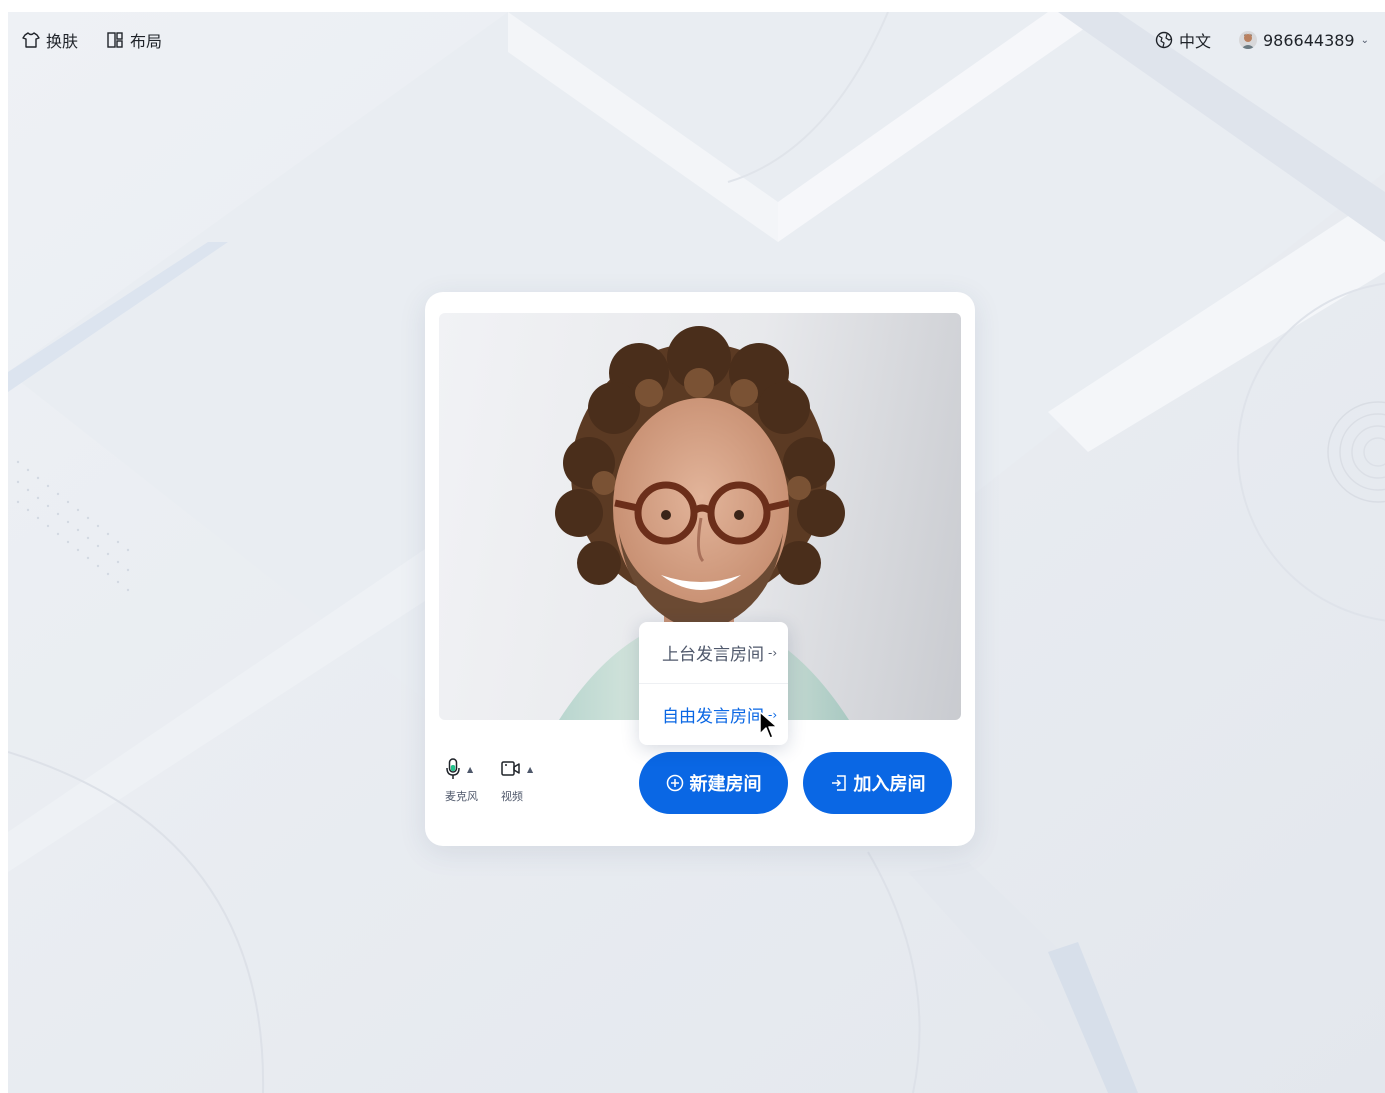  What do you see at coordinates (674, 783) in the screenshot?
I see `plus-circle-icon` at bounding box center [674, 783].